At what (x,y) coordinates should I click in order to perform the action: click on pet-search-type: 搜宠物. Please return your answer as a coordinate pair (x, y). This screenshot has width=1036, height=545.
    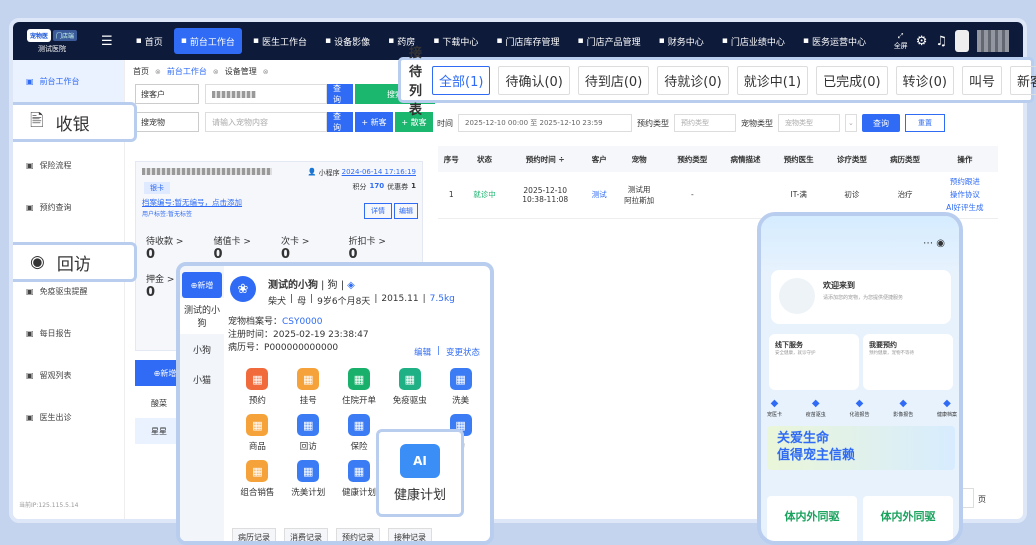
    Looking at the image, I should click on (167, 122).